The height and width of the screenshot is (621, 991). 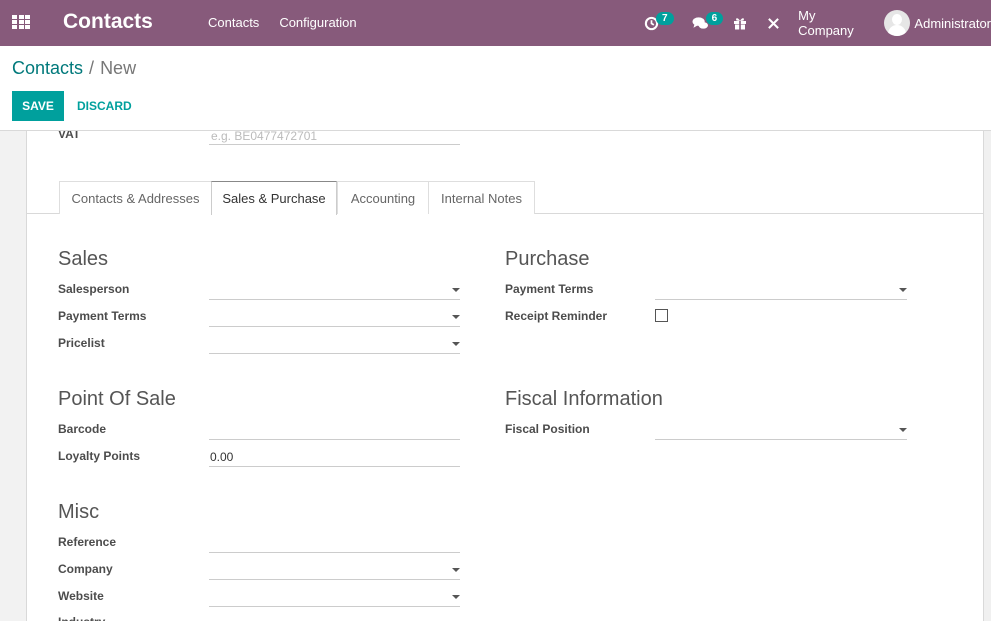 What do you see at coordinates (334, 597) in the screenshot?
I see `website-select` at bounding box center [334, 597].